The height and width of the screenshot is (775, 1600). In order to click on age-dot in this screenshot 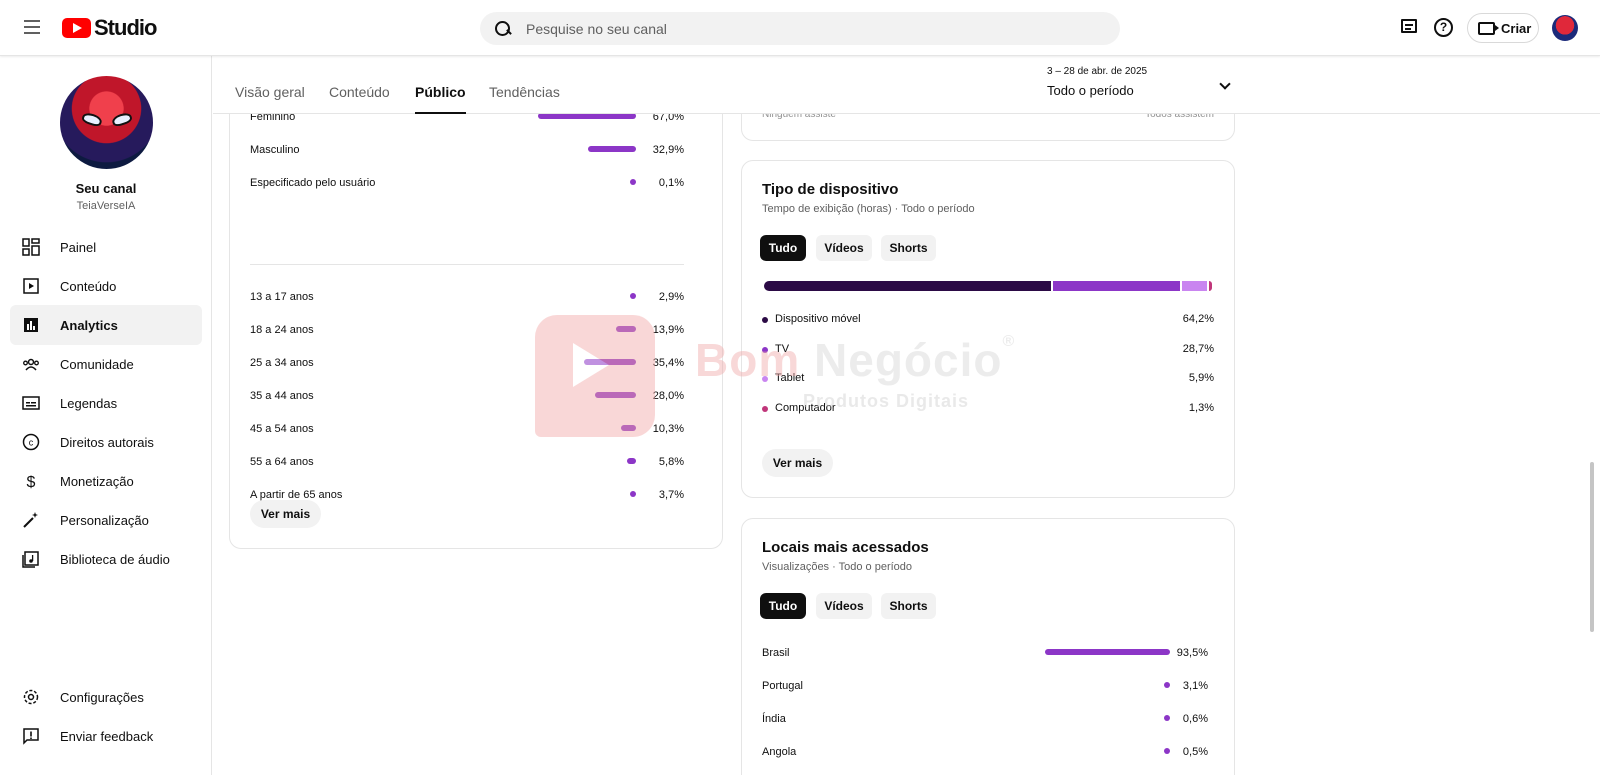, I will do `click(633, 494)`.